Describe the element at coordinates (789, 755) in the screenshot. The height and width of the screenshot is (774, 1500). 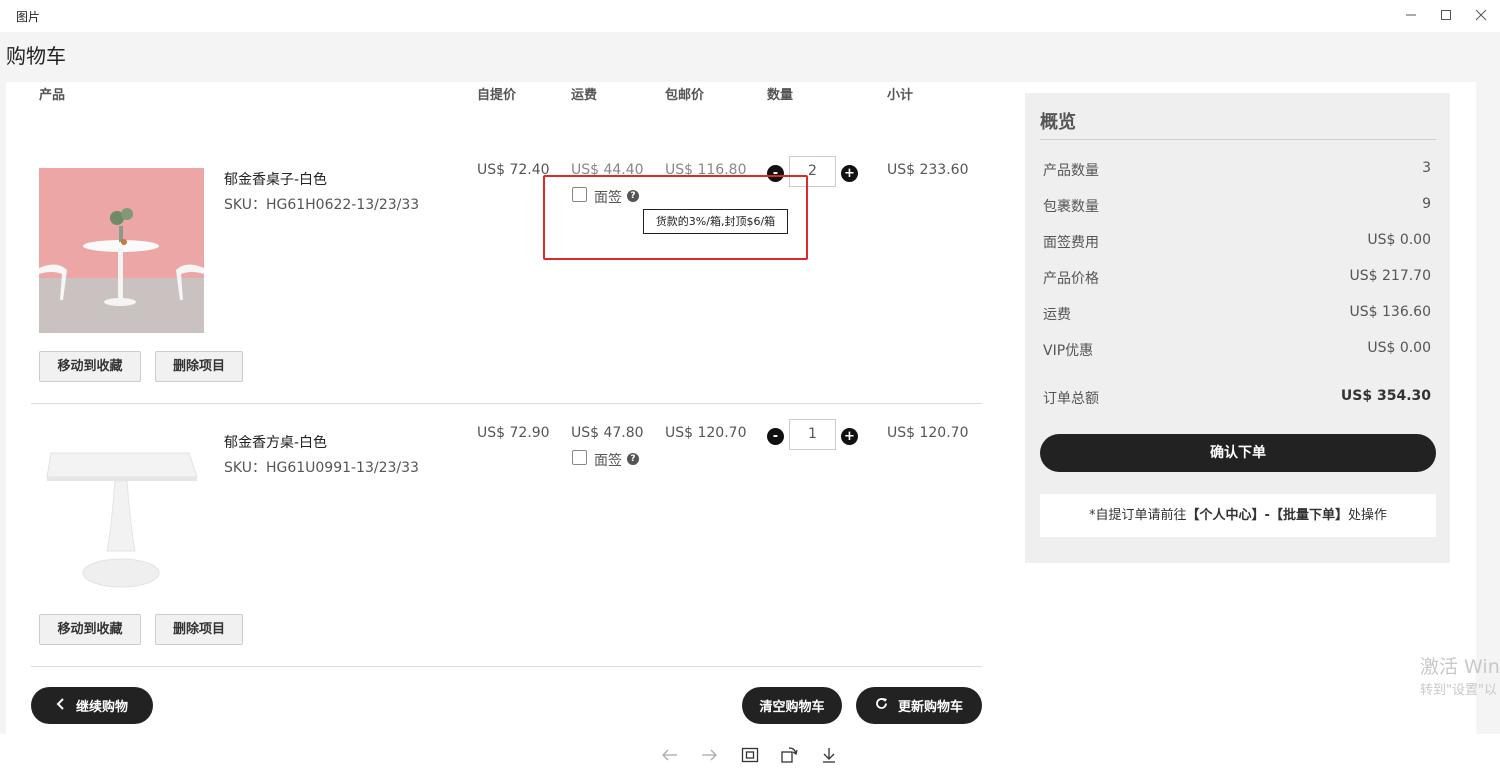
I see `rotate-icon` at that location.